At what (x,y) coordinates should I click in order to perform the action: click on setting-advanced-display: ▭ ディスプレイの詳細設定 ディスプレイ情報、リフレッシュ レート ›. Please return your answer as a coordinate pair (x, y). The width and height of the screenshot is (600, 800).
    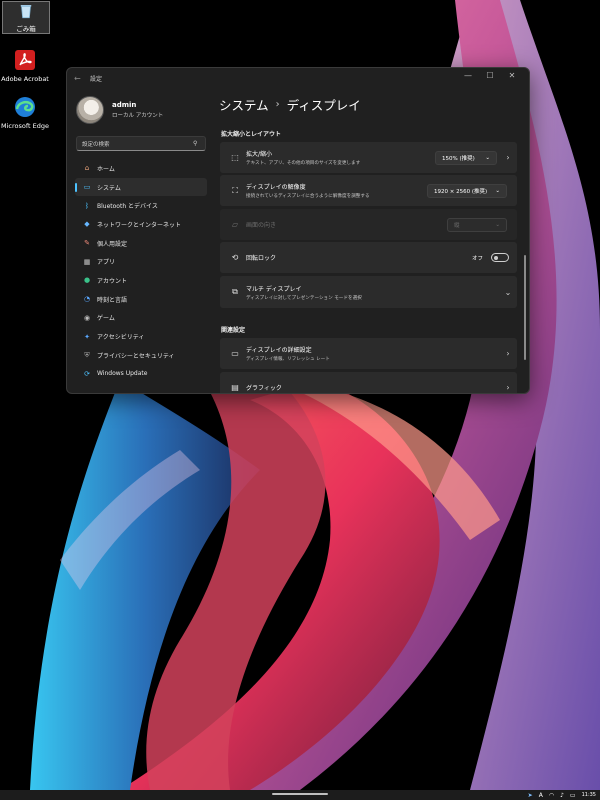
    Looking at the image, I should click on (368, 353).